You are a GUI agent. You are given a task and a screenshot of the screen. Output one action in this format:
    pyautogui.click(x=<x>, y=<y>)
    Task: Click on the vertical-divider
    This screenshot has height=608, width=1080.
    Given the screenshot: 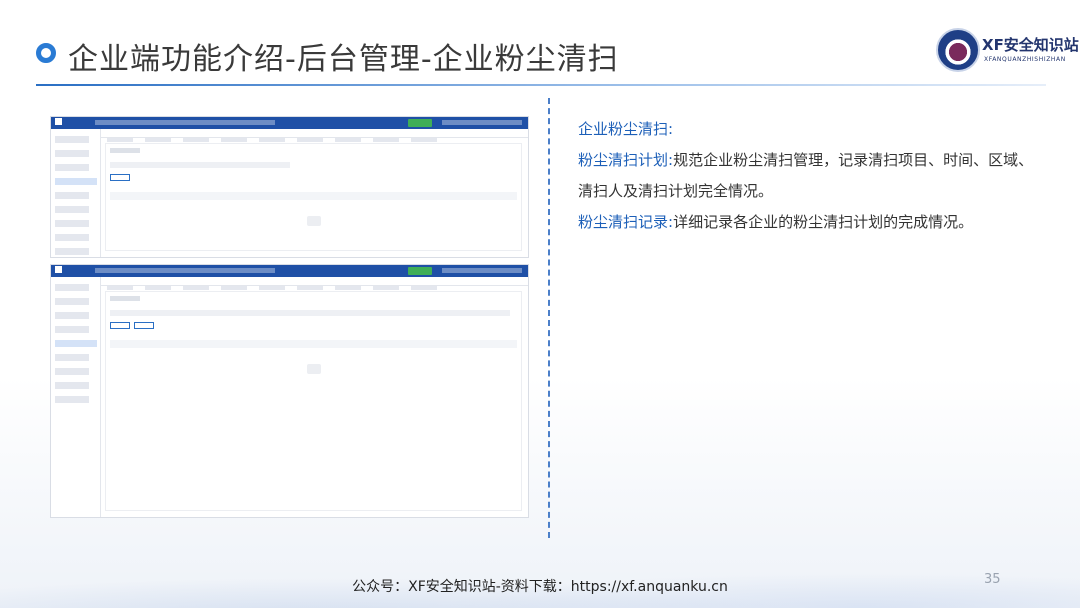 What is the action you would take?
    pyautogui.click(x=549, y=318)
    